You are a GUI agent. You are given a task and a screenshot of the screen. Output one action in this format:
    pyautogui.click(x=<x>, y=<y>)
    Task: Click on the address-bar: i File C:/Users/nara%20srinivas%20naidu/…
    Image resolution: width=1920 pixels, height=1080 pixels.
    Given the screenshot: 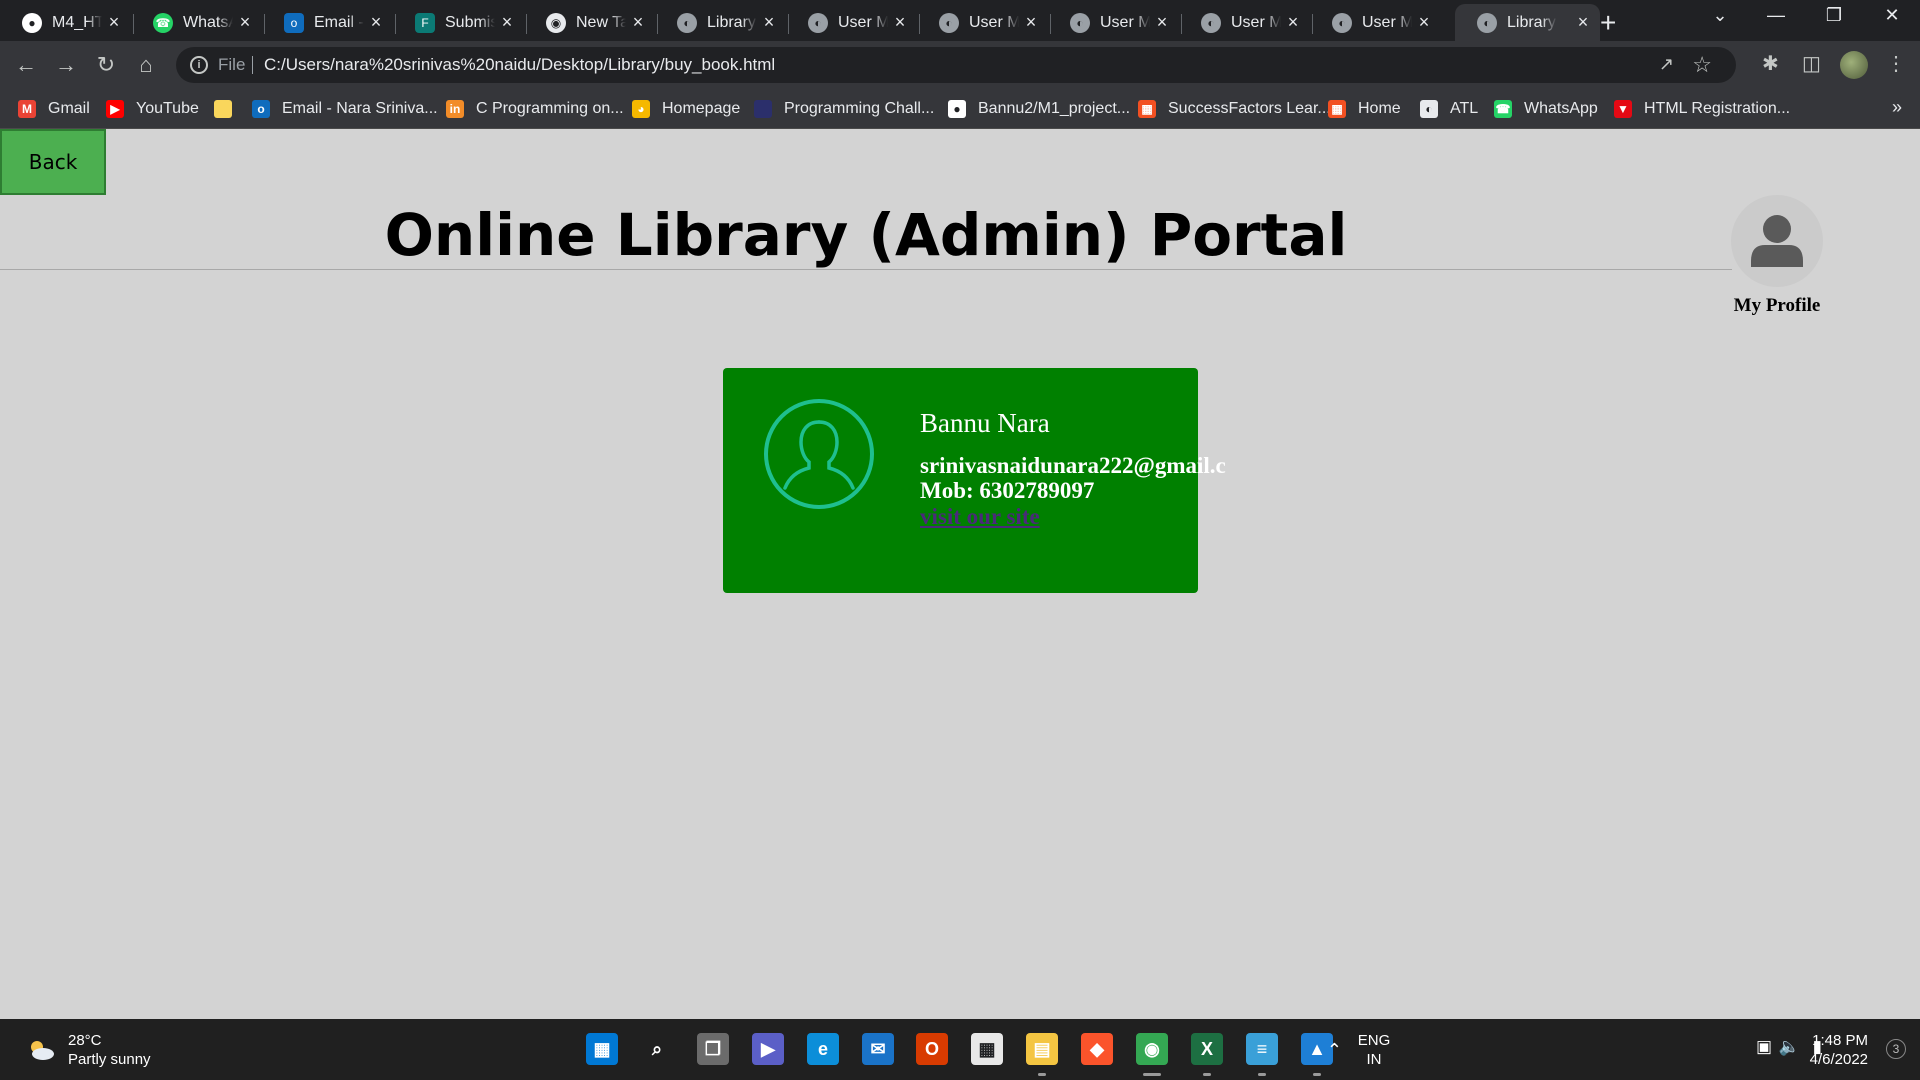 What is the action you would take?
    pyautogui.click(x=956, y=65)
    